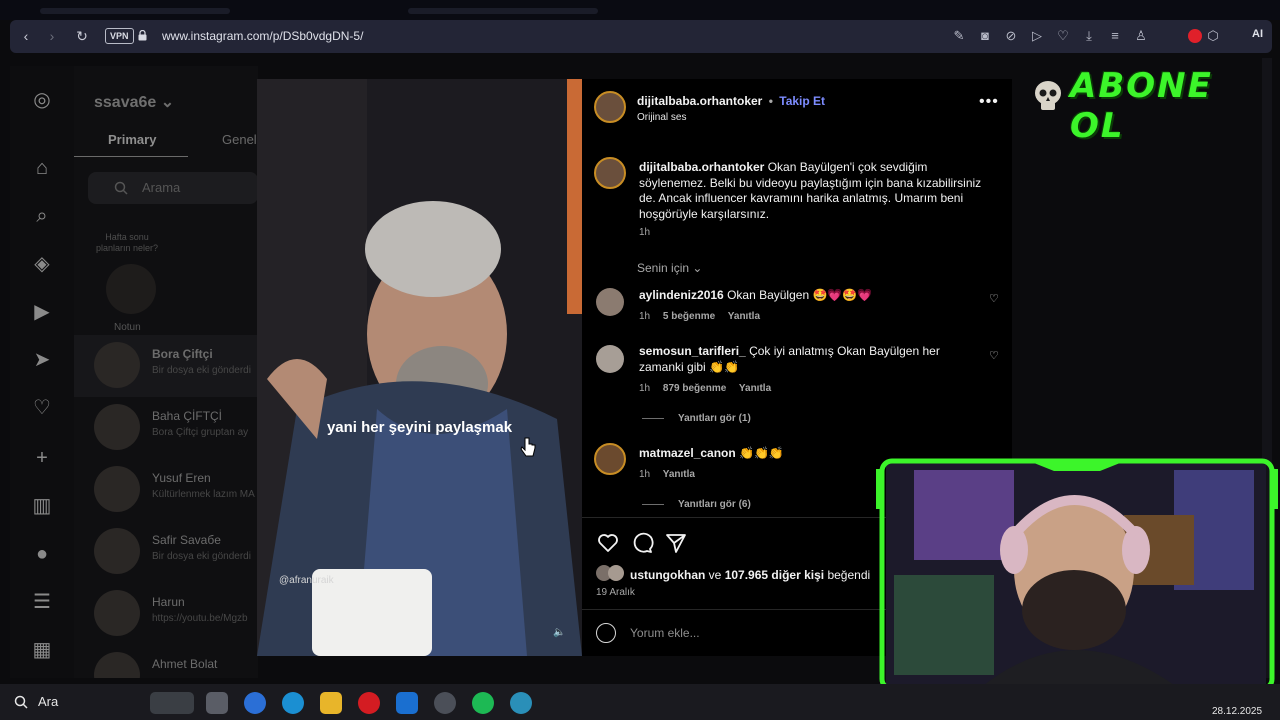 This screenshot has width=1280, height=720. I want to click on copilot-icon, so click(255, 703).